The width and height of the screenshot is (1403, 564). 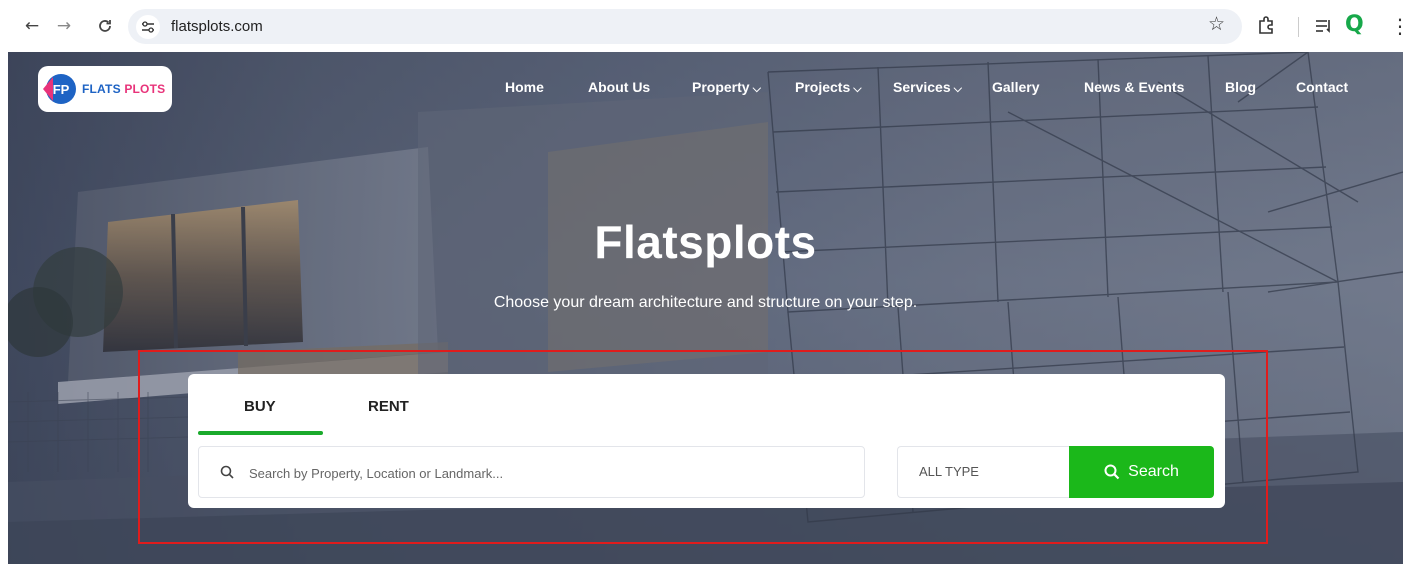 I want to click on site-logo: FP FLATS PLOTS, so click(x=105, y=89).